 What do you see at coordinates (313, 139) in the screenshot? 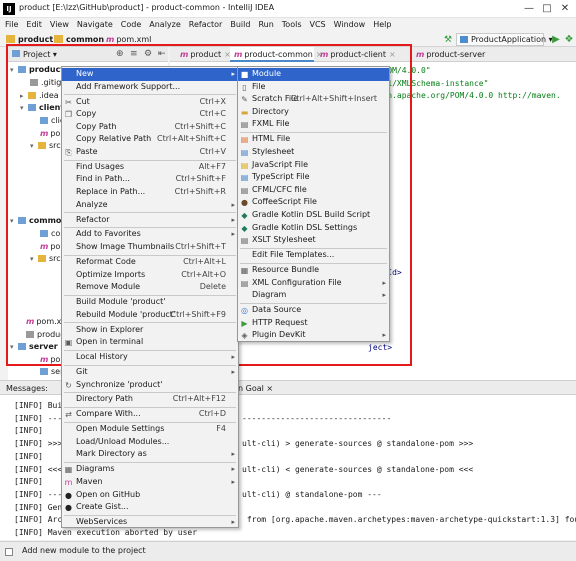
I see `new-item-html-file: ▤ HTML File` at bounding box center [313, 139].